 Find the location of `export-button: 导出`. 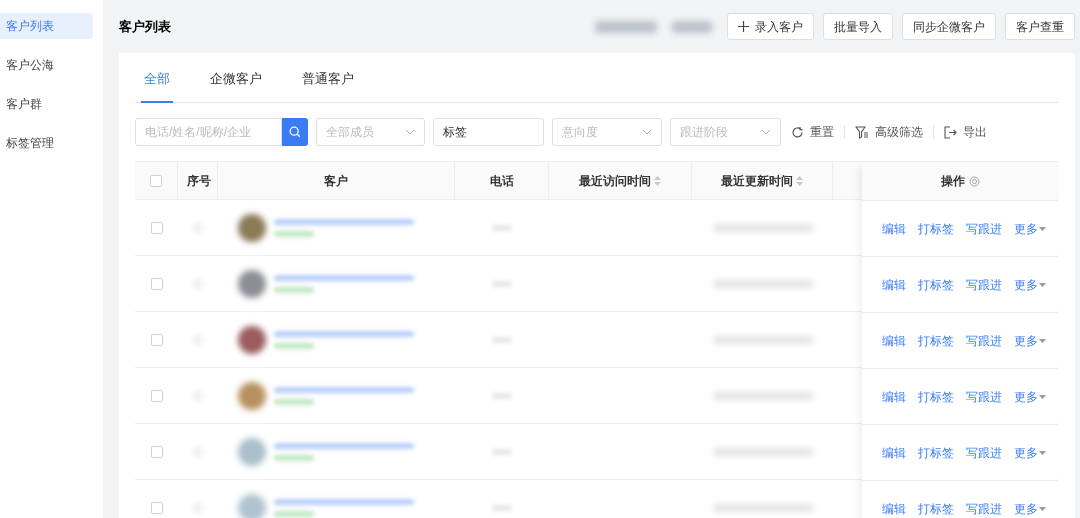

export-button: 导出 is located at coordinates (965, 132).